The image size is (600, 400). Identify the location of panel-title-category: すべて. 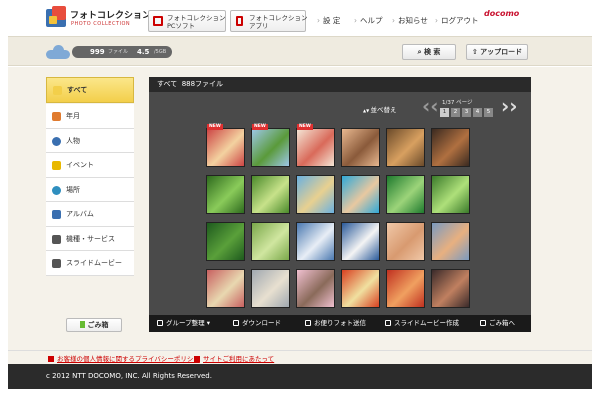
(167, 84).